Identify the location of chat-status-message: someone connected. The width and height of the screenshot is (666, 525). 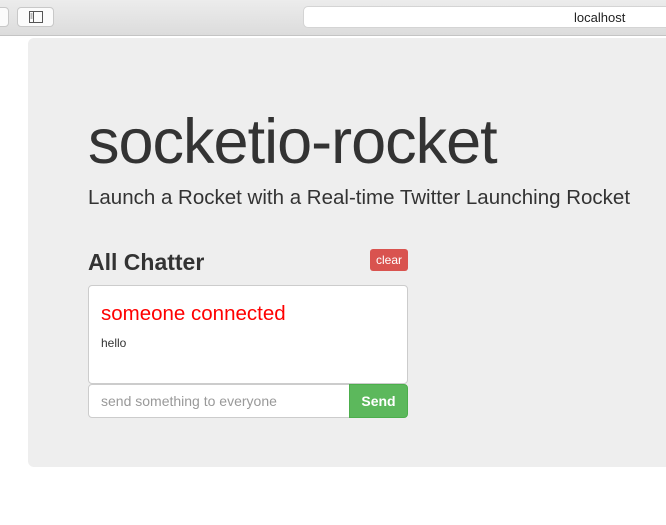
(193, 313).